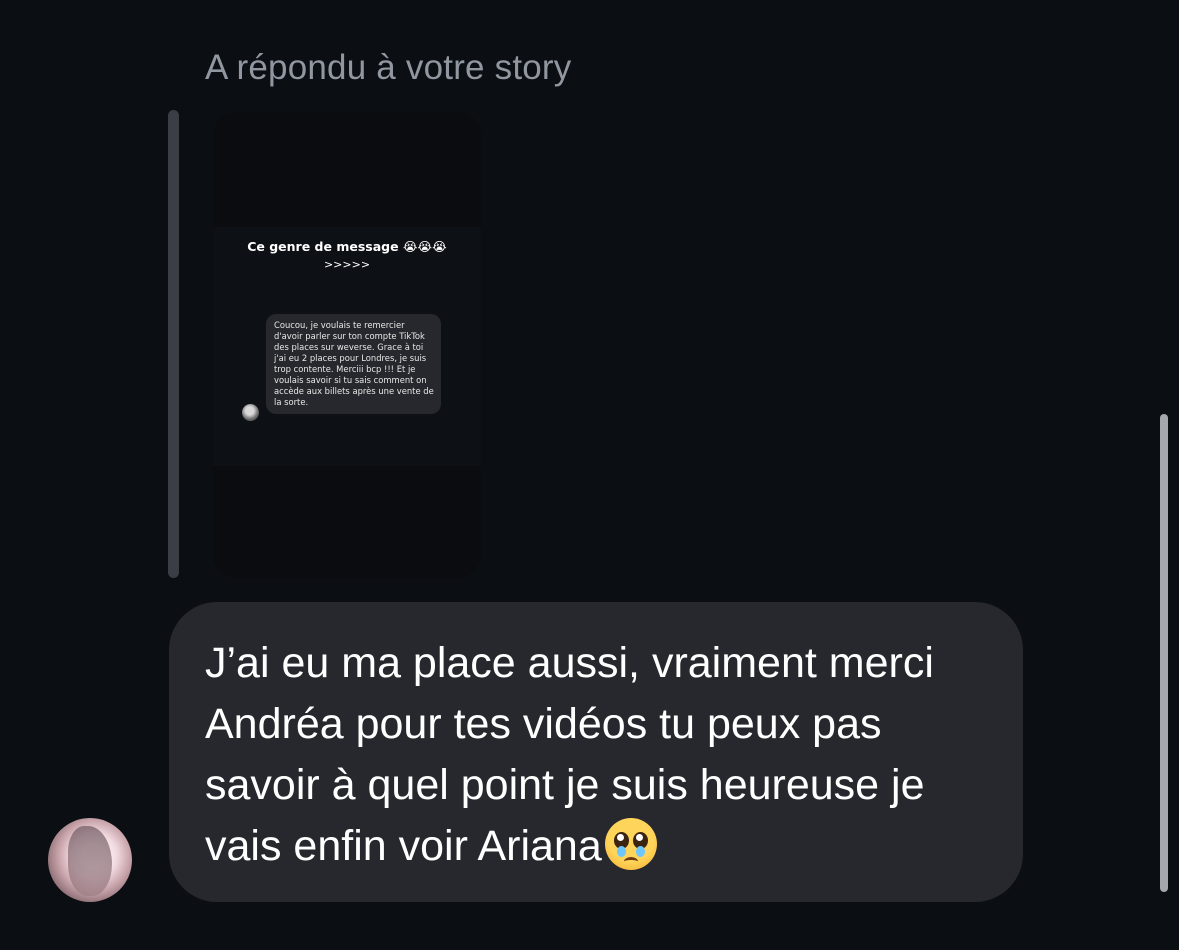  Describe the element at coordinates (347, 256) in the screenshot. I see `story-caption: Ce genre de message 😭😭😭 >>>>>` at that location.